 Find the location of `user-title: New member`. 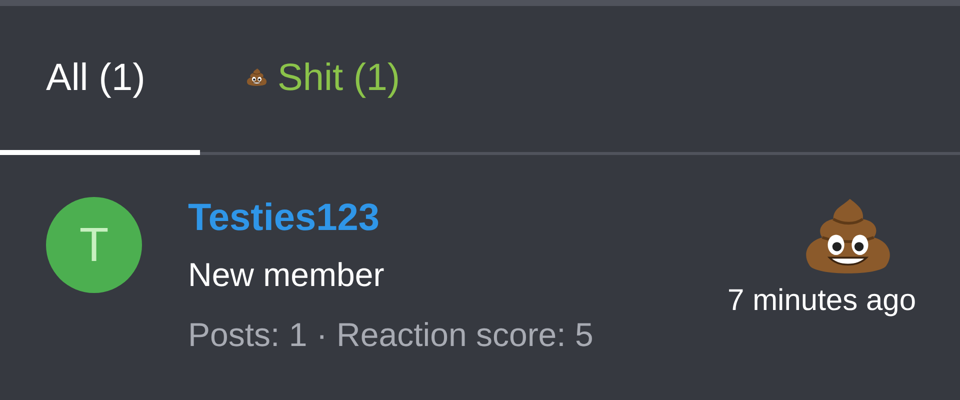

user-title: New member is located at coordinates (287, 275).